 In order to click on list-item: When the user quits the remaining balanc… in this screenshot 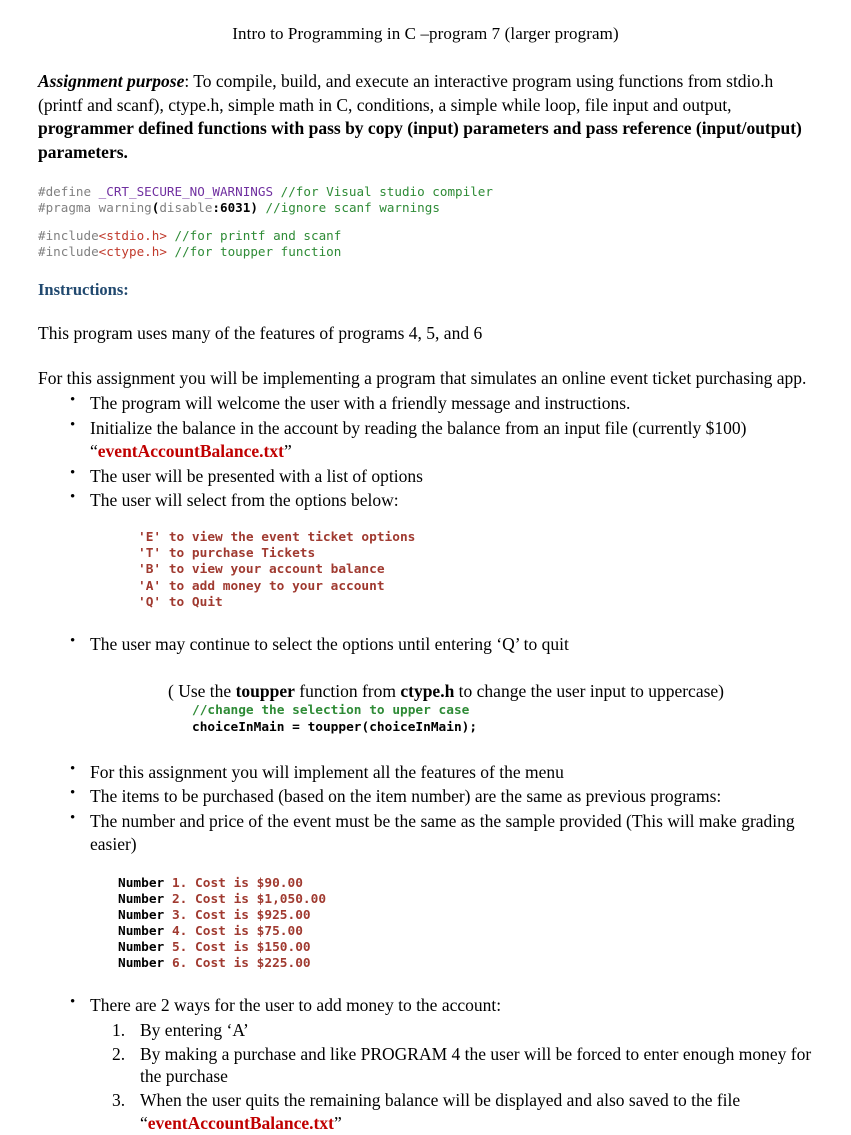, I will do `click(471, 1112)`.